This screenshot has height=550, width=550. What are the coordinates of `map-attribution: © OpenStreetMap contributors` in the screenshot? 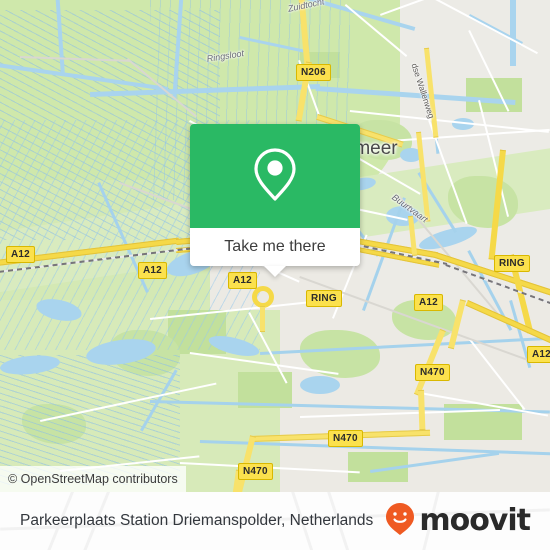 It's located at (93, 479).